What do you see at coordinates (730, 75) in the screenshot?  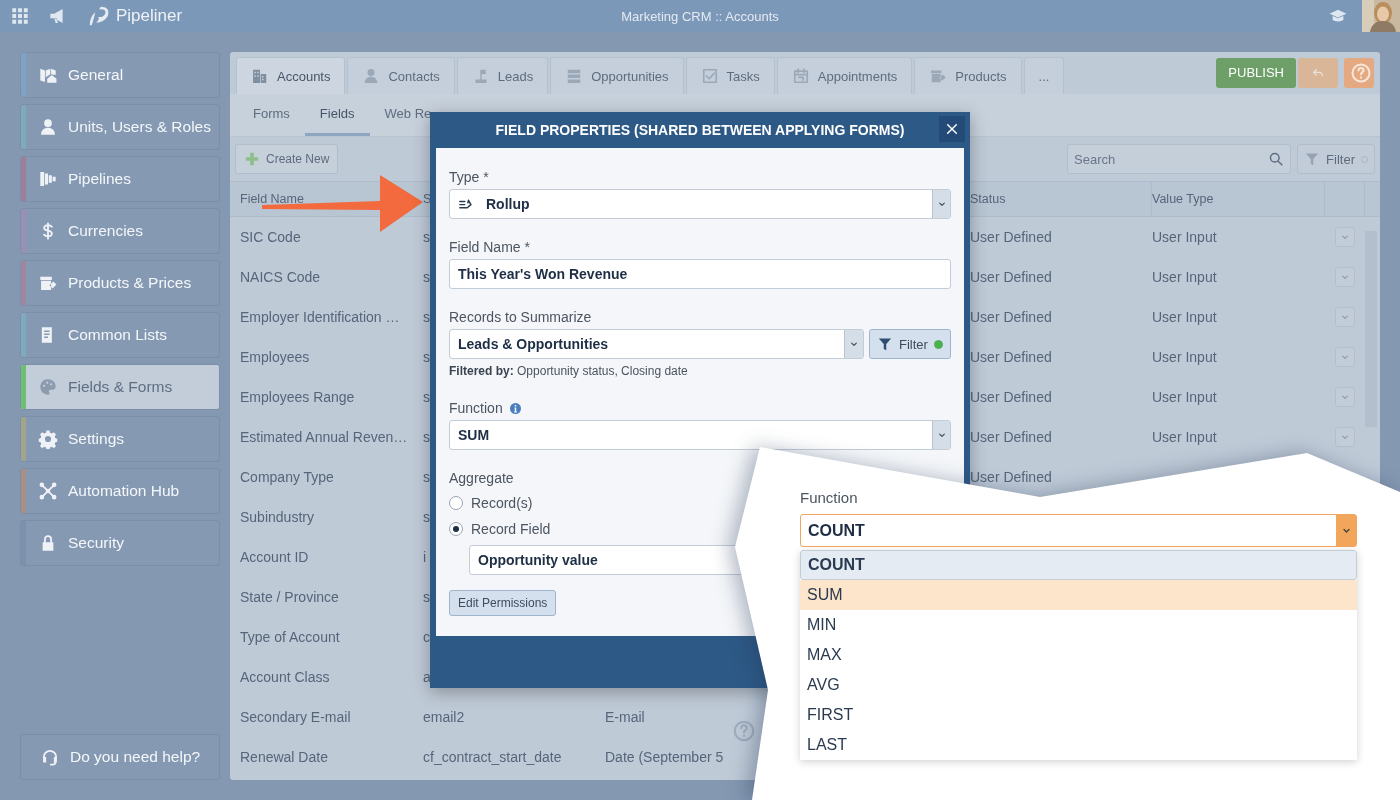 I see `tab: Tasks` at bounding box center [730, 75].